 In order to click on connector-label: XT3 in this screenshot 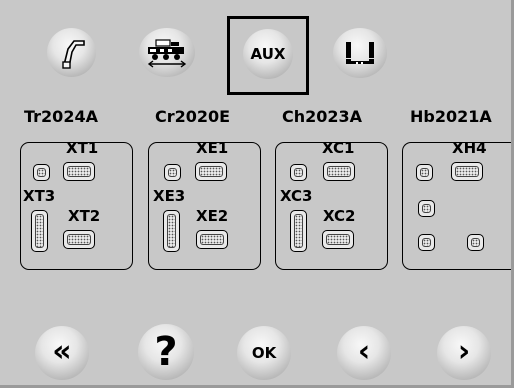, I will do `click(39, 196)`.